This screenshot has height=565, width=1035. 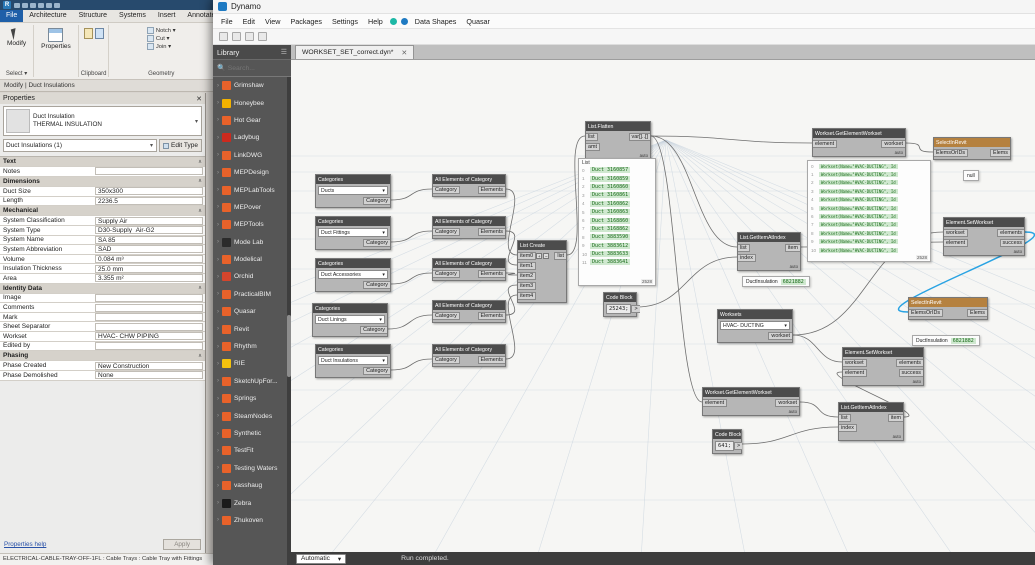 I want to click on revit-tab-file: File, so click(x=12, y=16).